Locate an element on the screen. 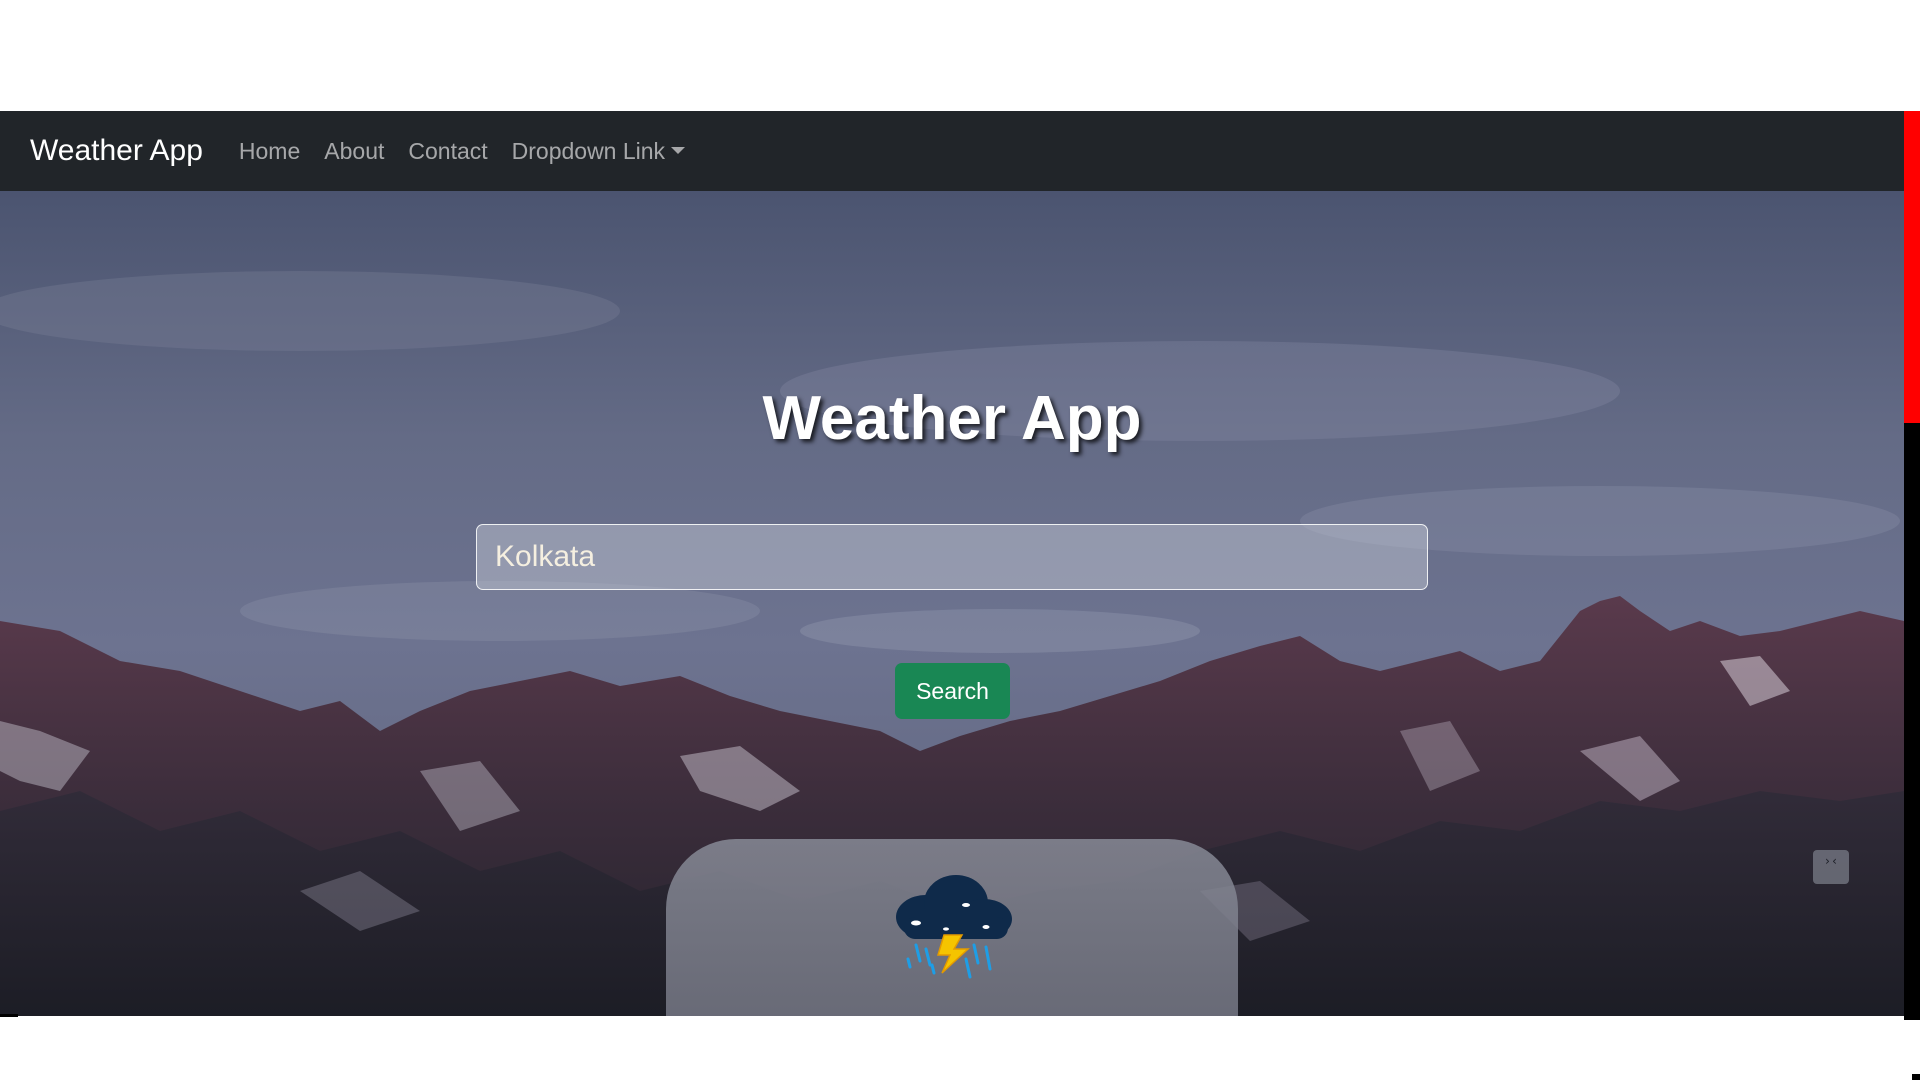 This screenshot has width=1920, height=1080. nav-dropdown-link: Dropdown Link is located at coordinates (598, 151).